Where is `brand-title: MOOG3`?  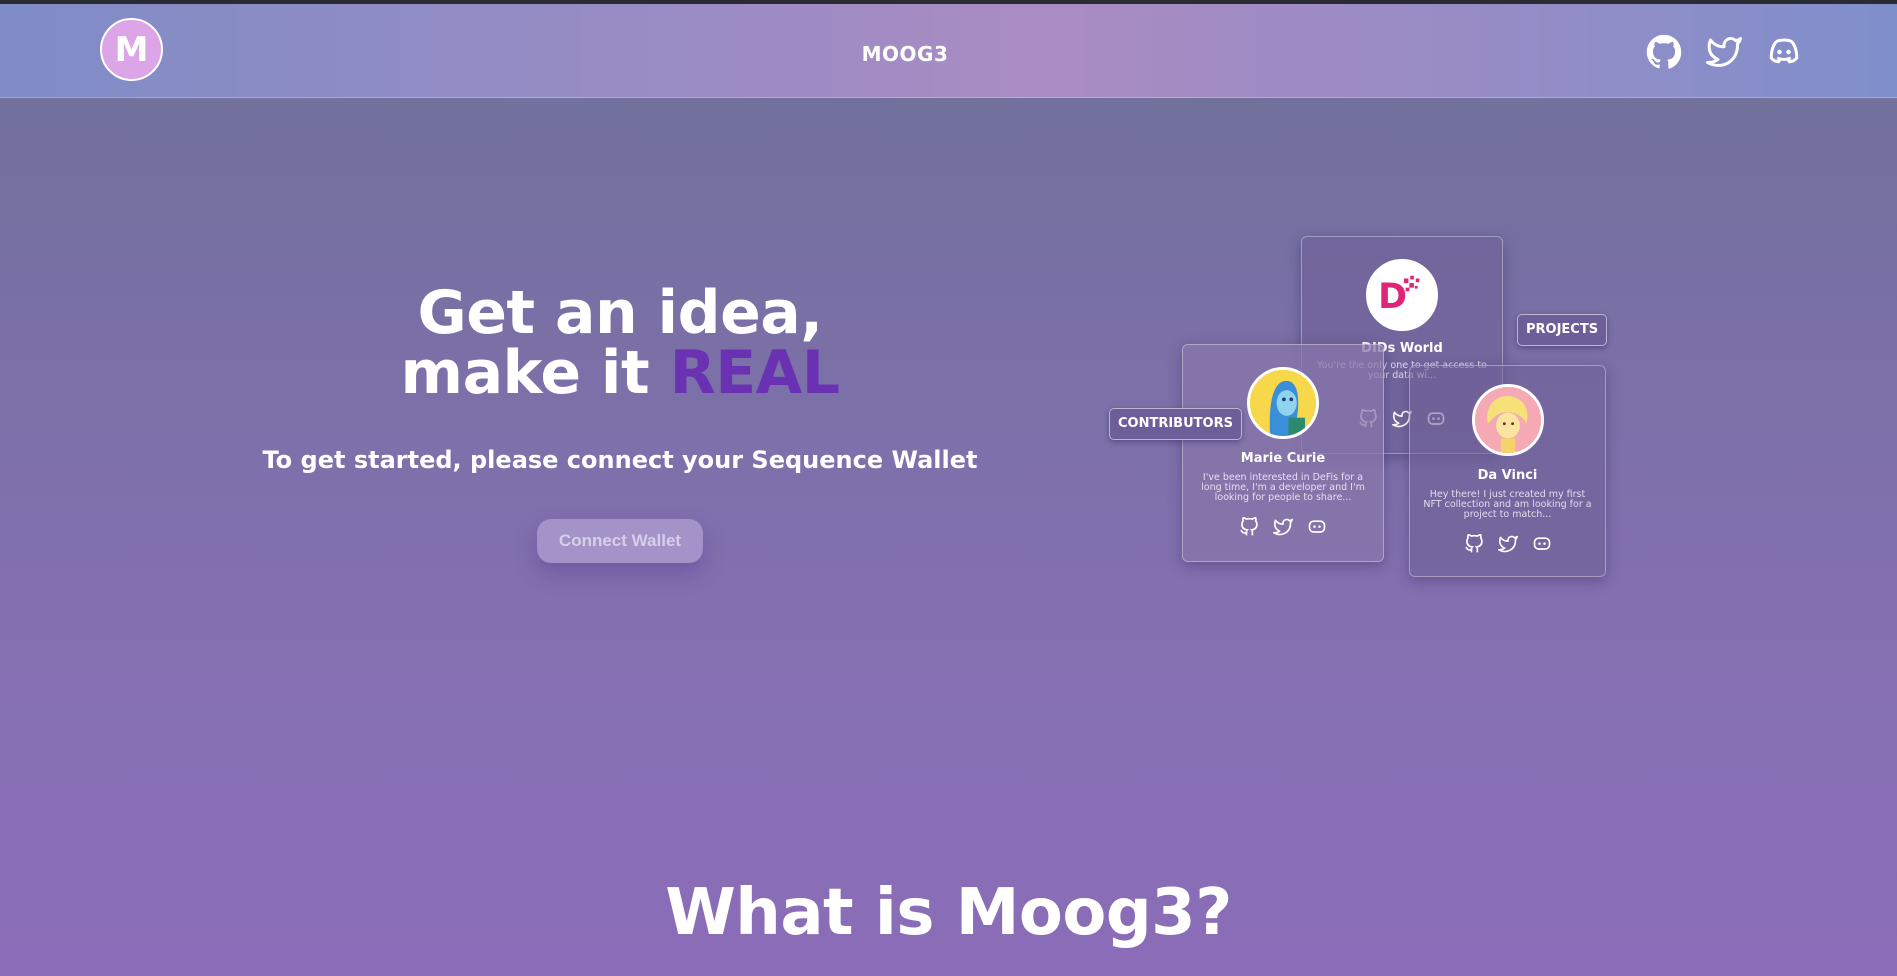 brand-title: MOOG3 is located at coordinates (905, 54).